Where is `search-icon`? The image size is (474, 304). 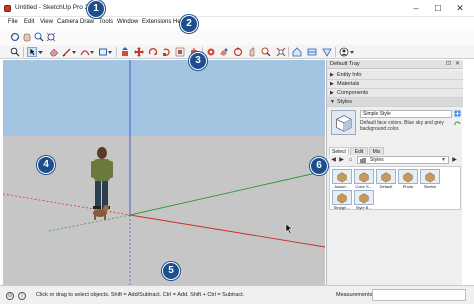
search-icon is located at coordinates (15, 52).